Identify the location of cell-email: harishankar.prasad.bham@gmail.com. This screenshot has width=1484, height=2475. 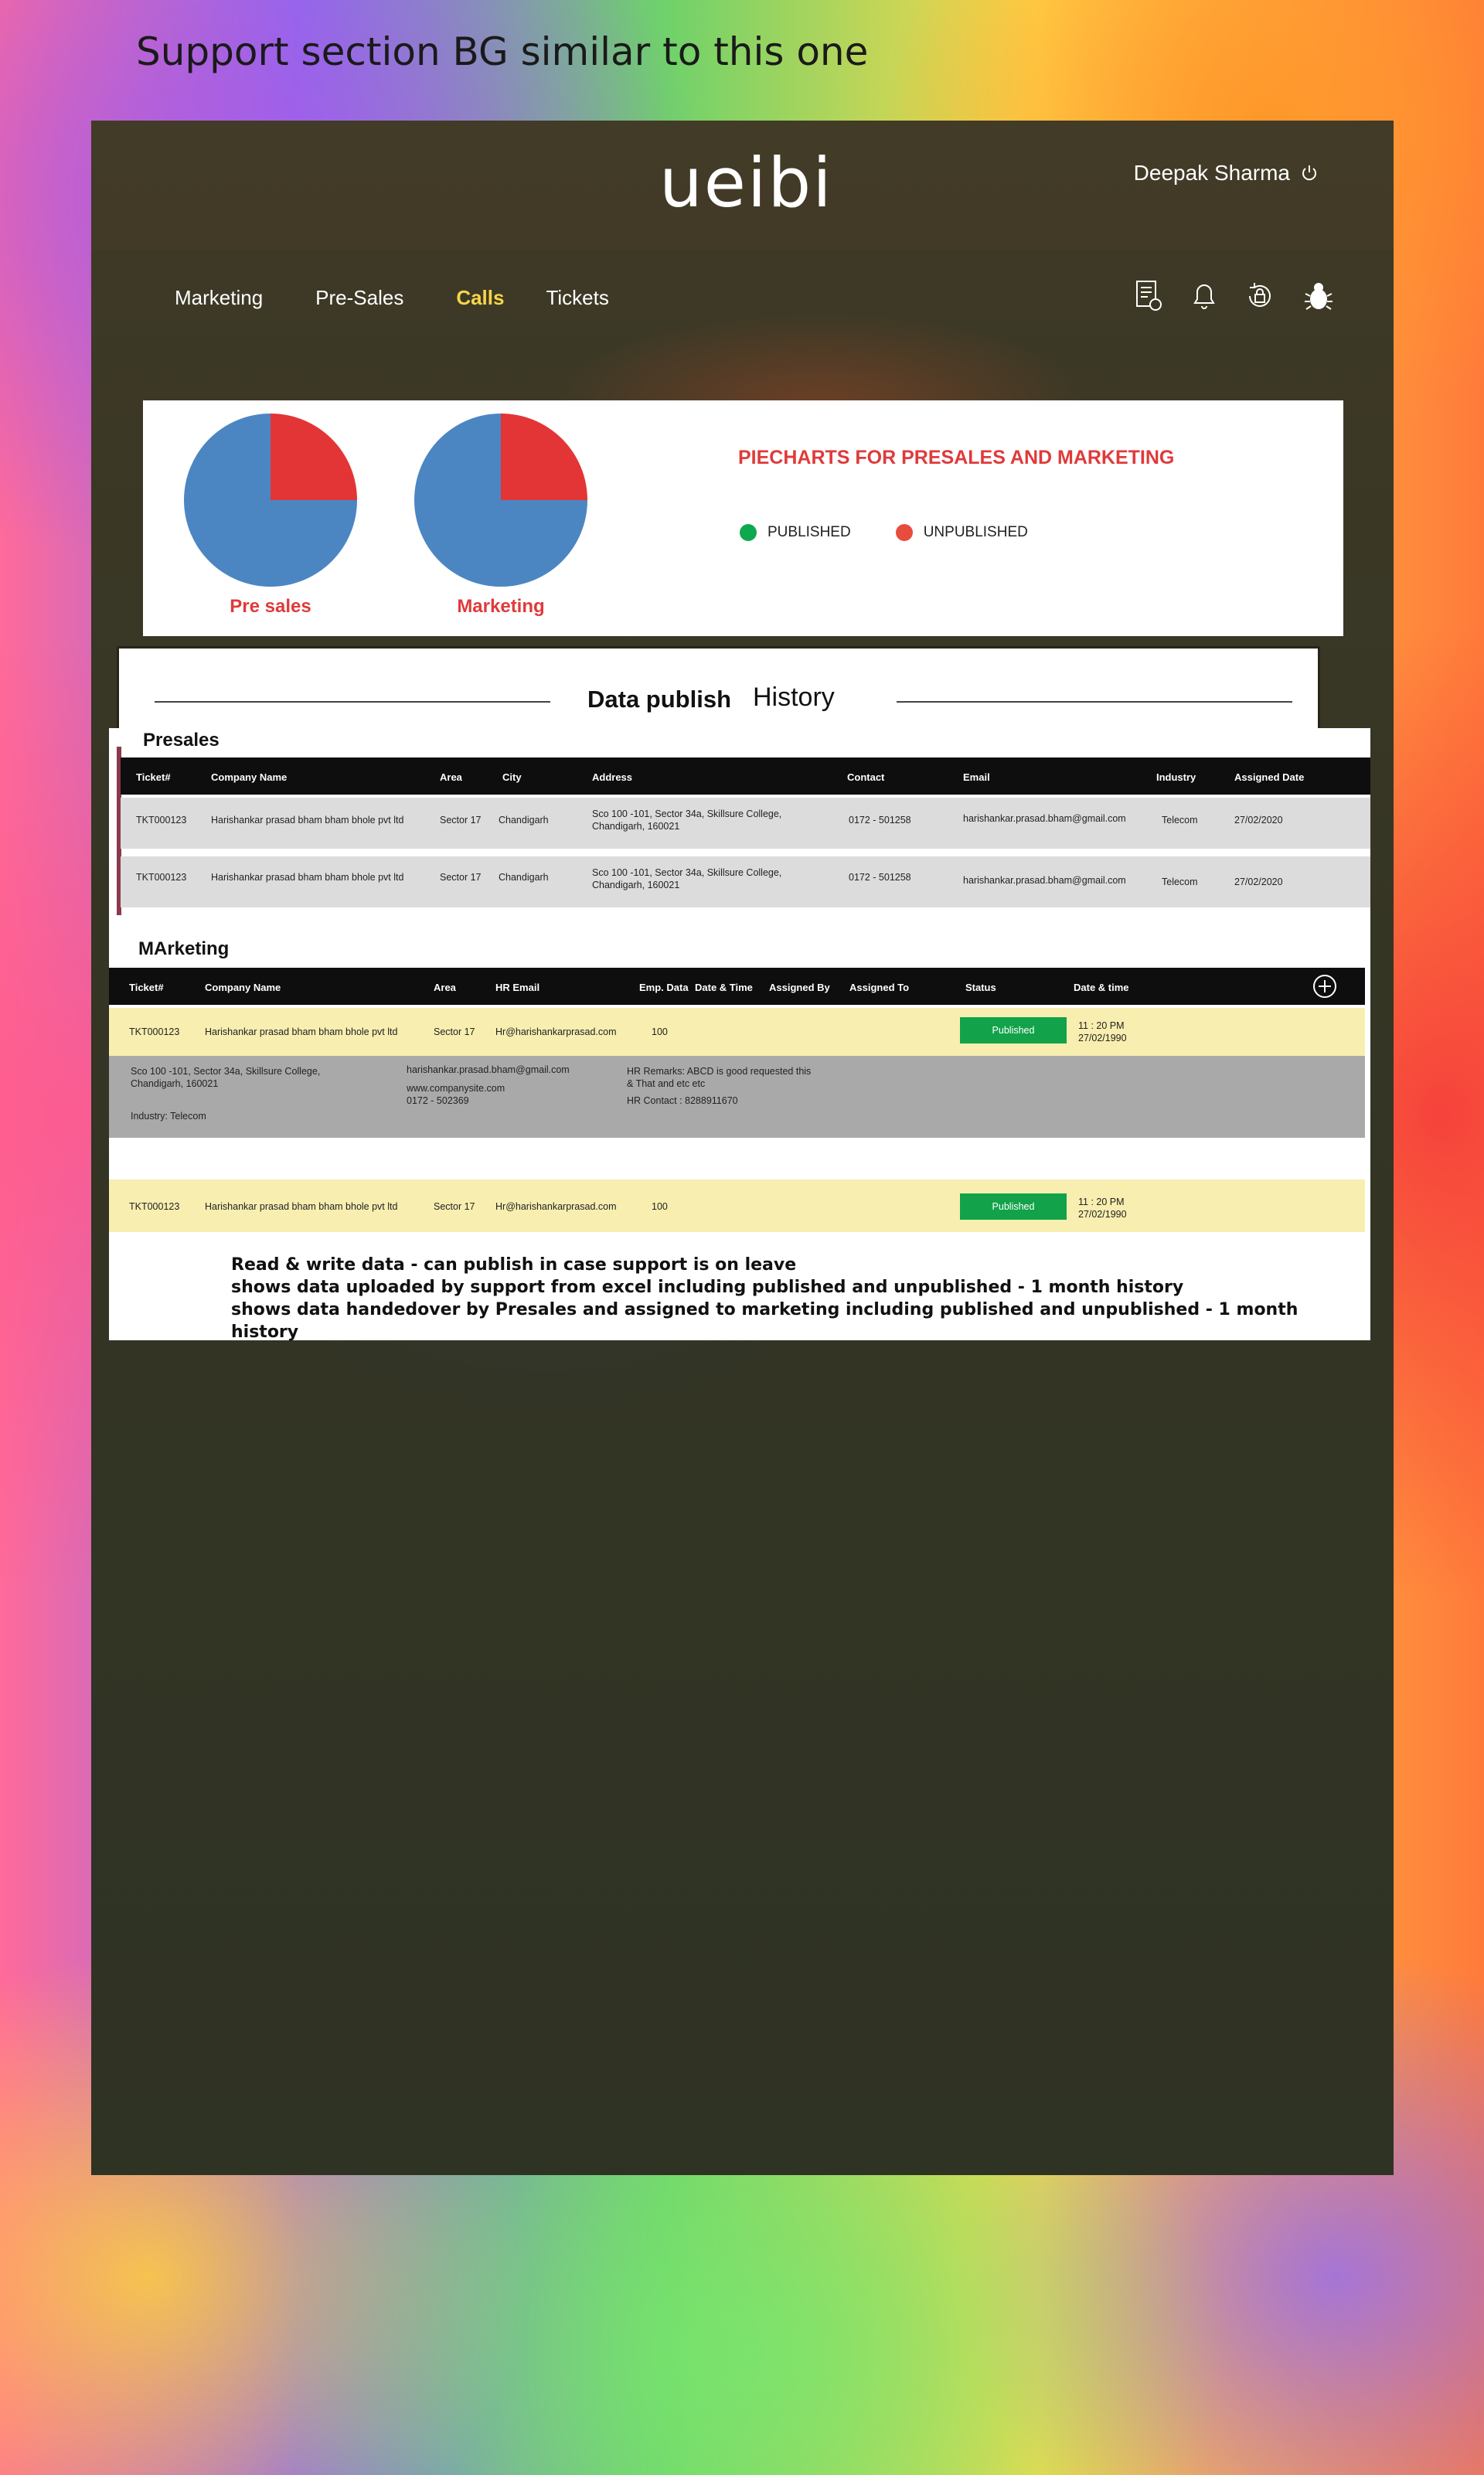
(1044, 818).